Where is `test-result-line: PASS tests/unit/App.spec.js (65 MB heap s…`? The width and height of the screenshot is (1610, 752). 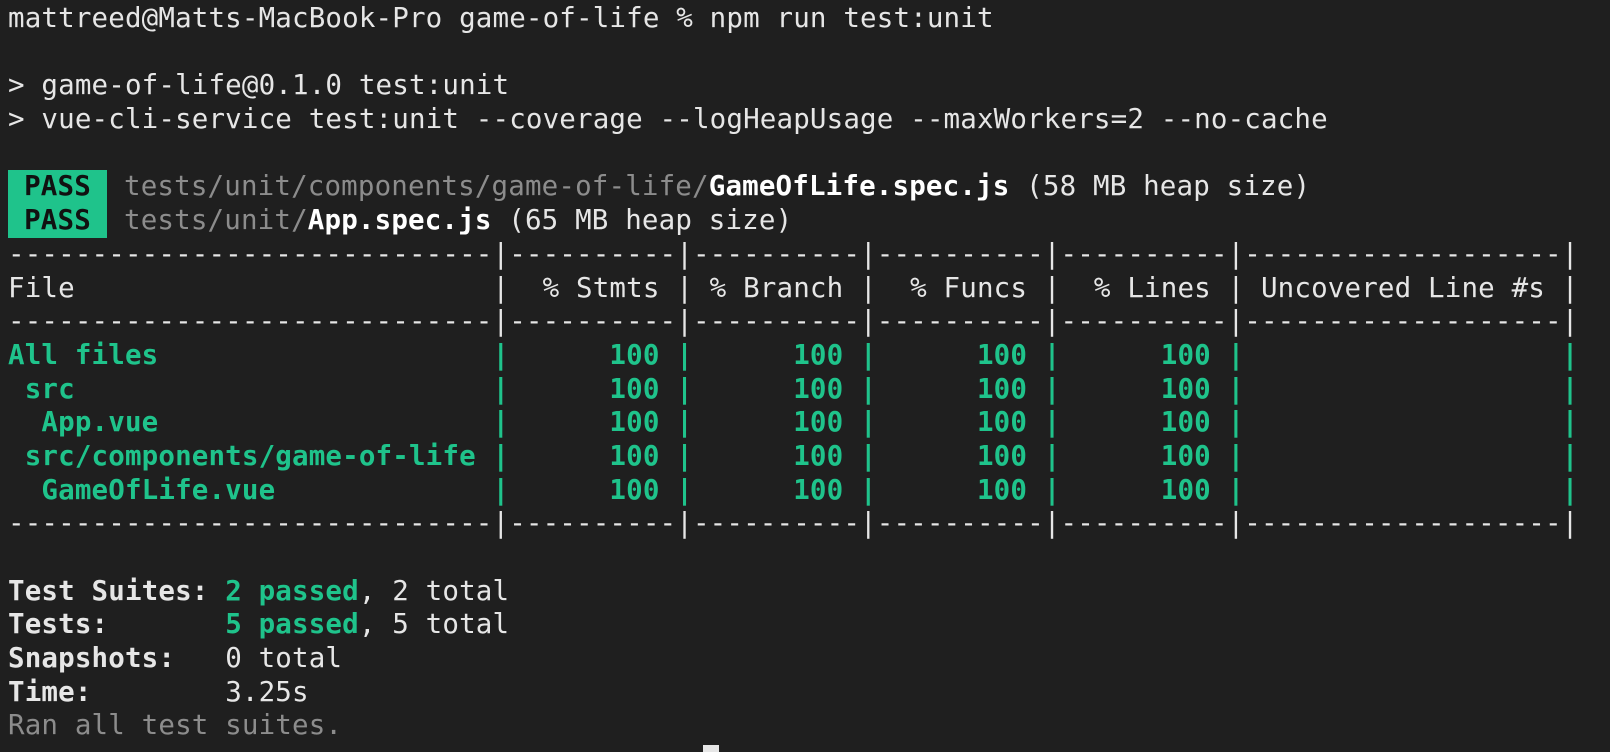 test-result-line: PASS tests/unit/App.spec.js (65 MB heap s… is located at coordinates (809, 221).